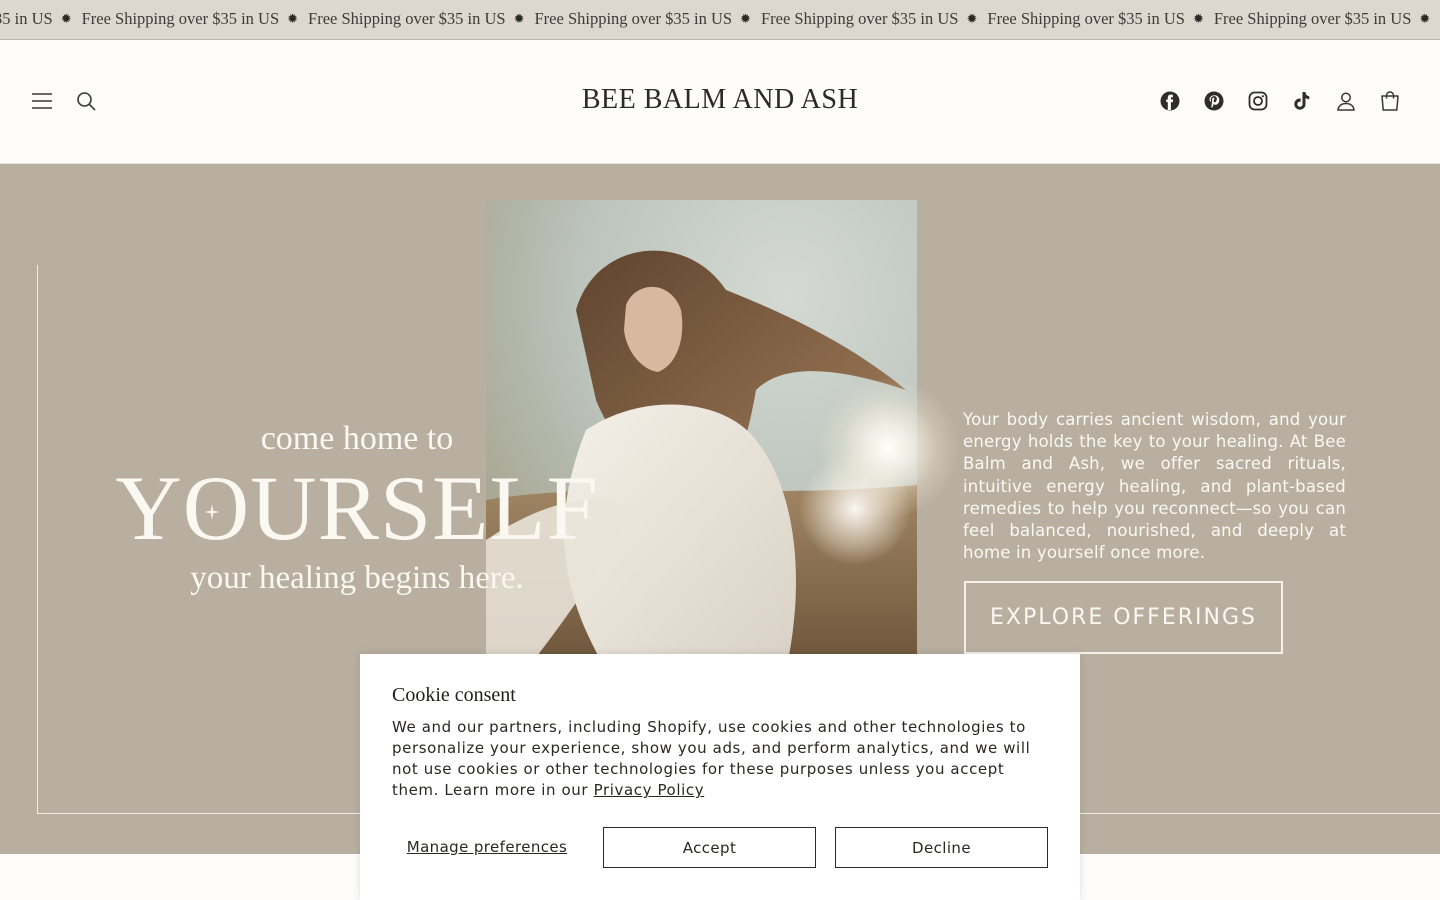  What do you see at coordinates (1302, 101) in the screenshot?
I see `tiktok-icon` at bounding box center [1302, 101].